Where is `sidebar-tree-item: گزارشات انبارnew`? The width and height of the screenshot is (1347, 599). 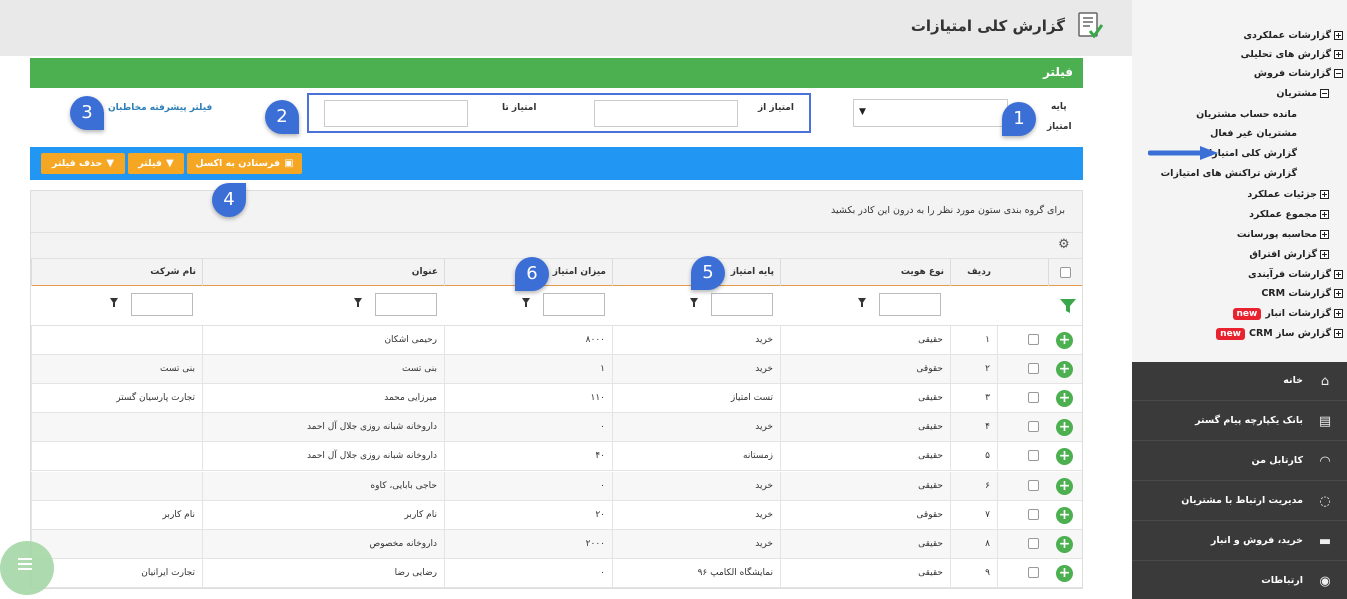
sidebar-tree-item: گزارشات انبارnew is located at coordinates (1287, 314).